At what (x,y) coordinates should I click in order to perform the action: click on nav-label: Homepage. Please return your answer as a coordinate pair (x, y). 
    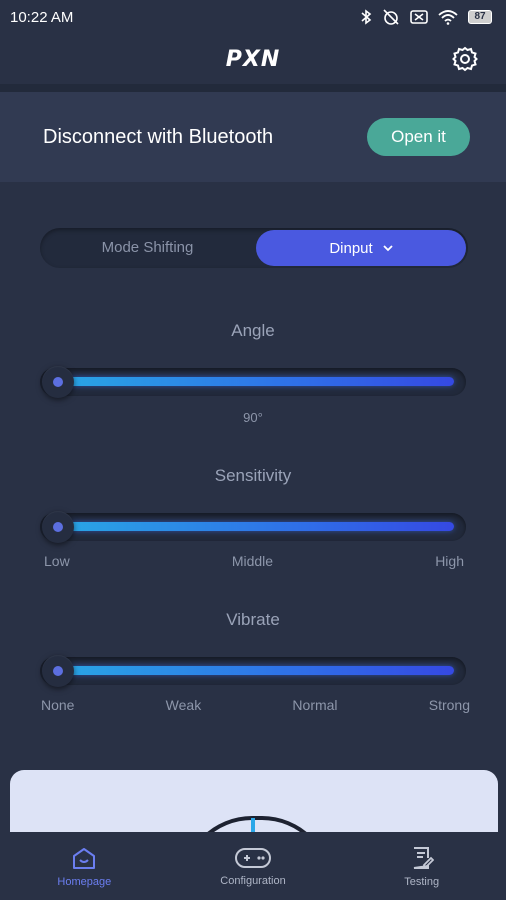
    Looking at the image, I should click on (84, 882).